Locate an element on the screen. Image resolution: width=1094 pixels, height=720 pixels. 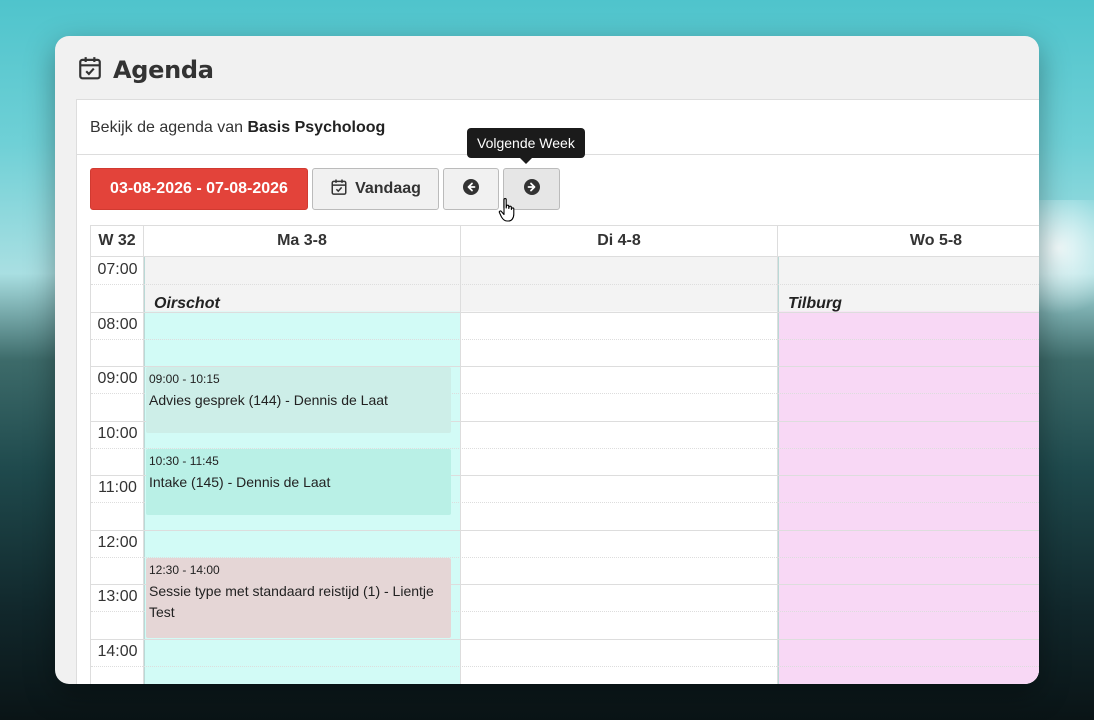
appointment-time: 12:30 - 14:00 is located at coordinates (184, 569).